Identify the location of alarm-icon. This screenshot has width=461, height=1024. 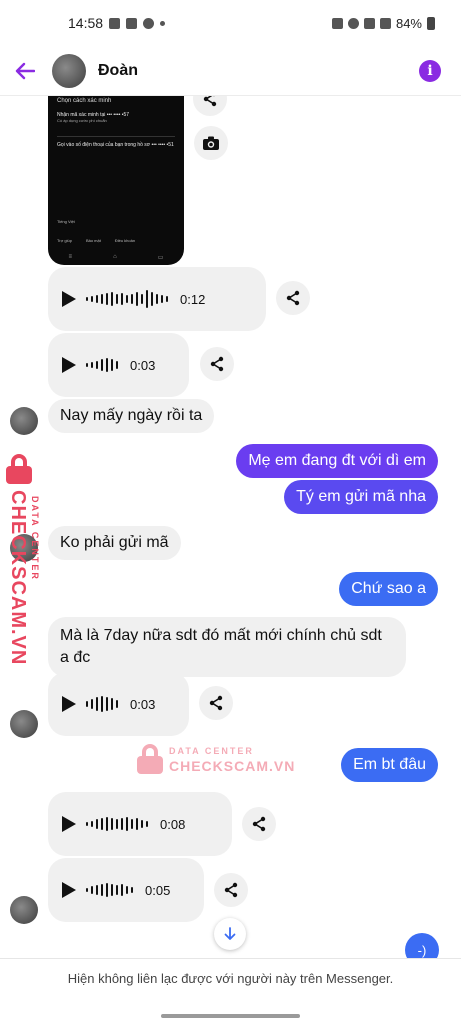
(337, 23).